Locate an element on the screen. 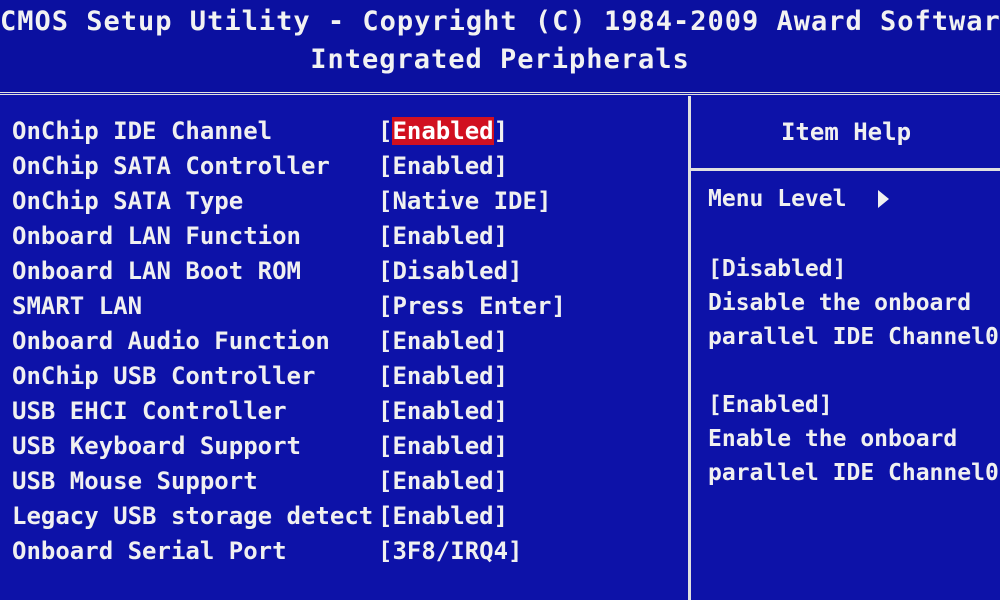  setting-label: Onboard Audio Function is located at coordinates (171, 341).